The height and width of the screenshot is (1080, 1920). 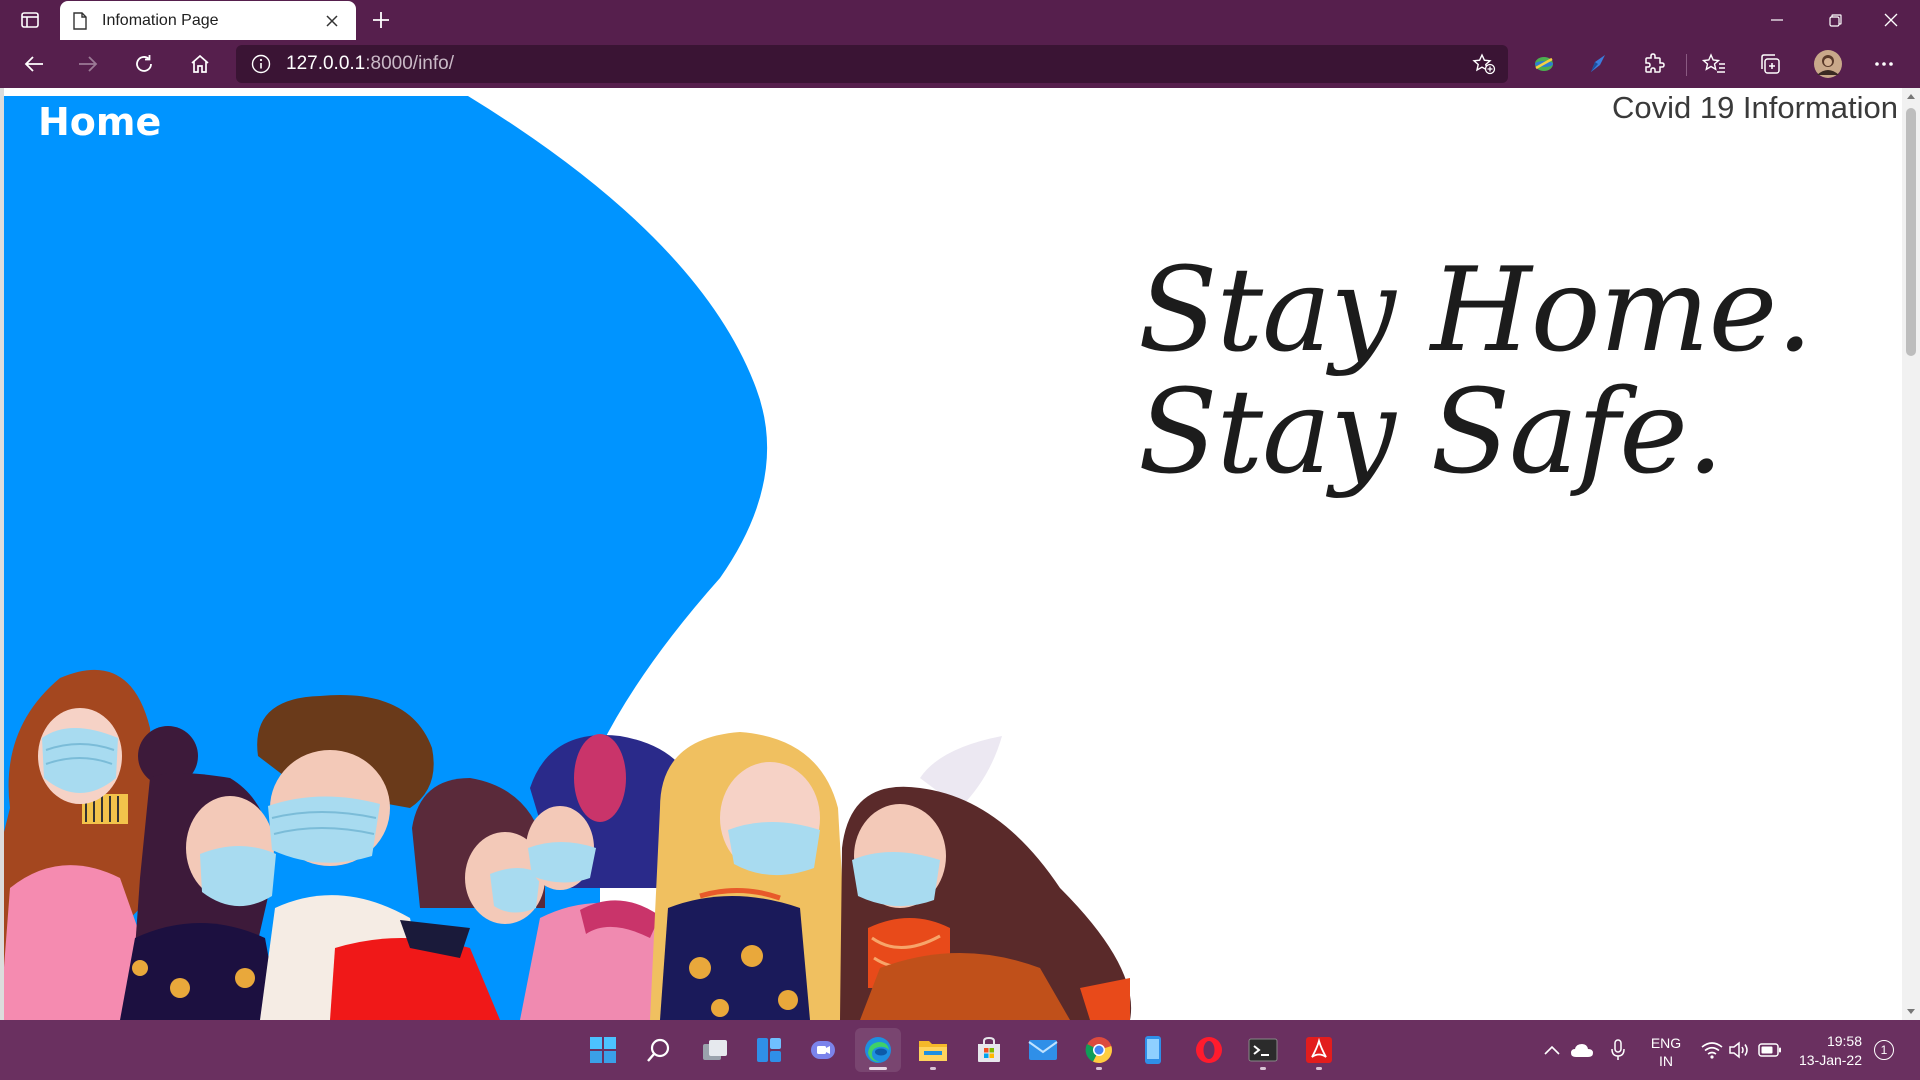 I want to click on acrobat-icon, so click(x=1319, y=1050).